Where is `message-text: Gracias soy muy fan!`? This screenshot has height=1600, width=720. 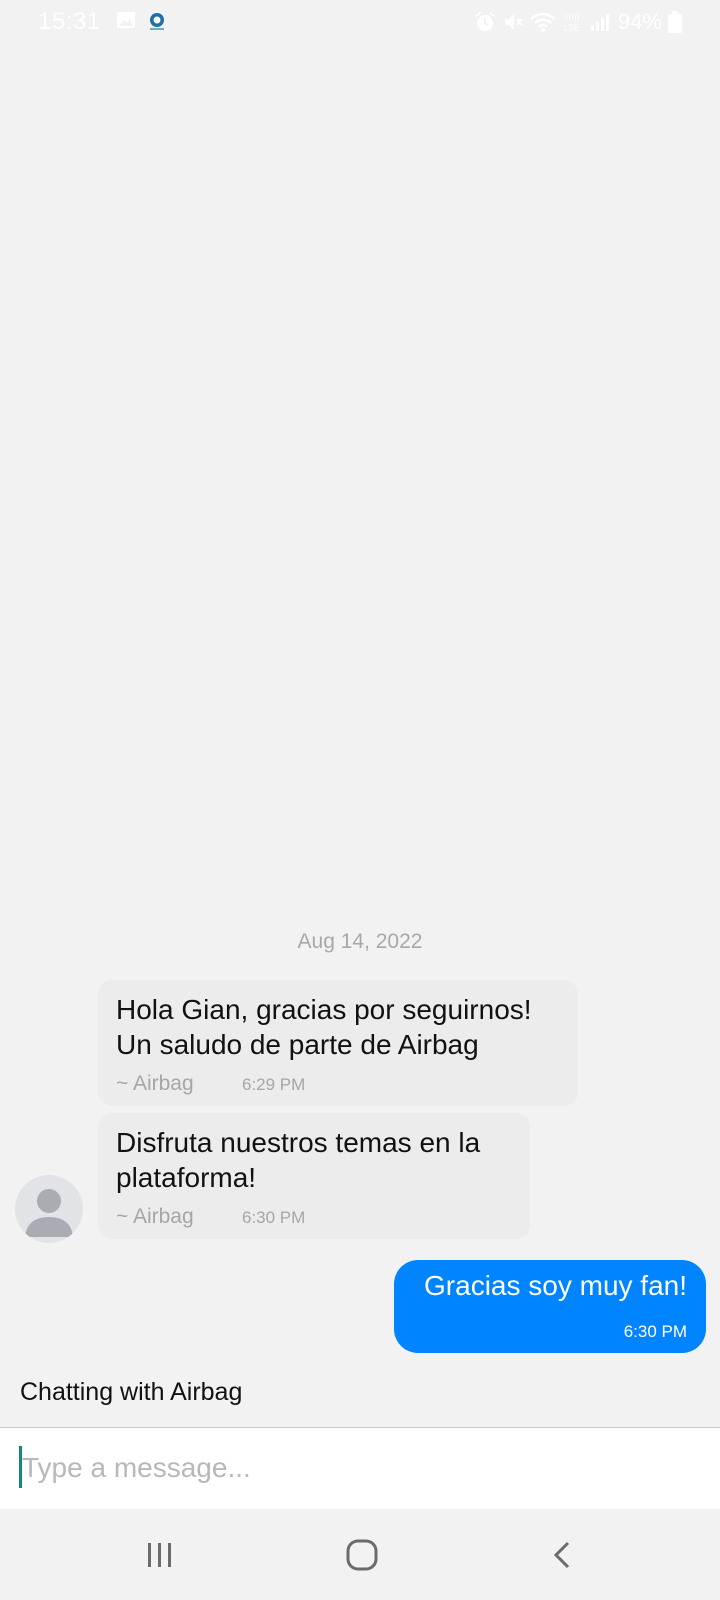 message-text: Gracias soy muy fan! is located at coordinates (555, 1285).